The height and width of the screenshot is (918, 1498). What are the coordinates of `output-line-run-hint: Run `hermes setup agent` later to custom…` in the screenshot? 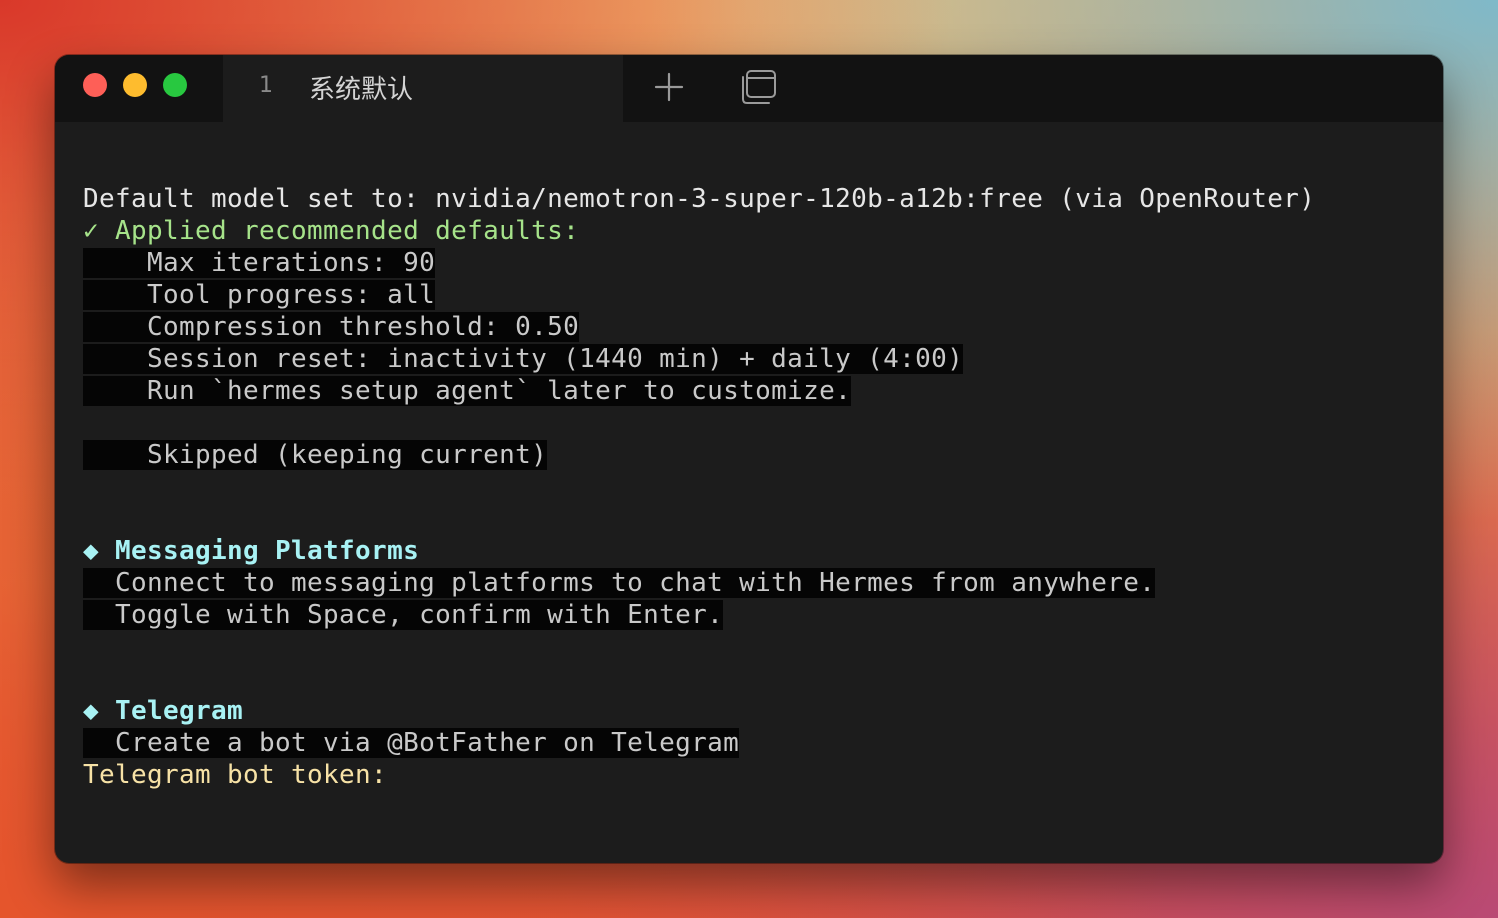 It's located at (467, 391).